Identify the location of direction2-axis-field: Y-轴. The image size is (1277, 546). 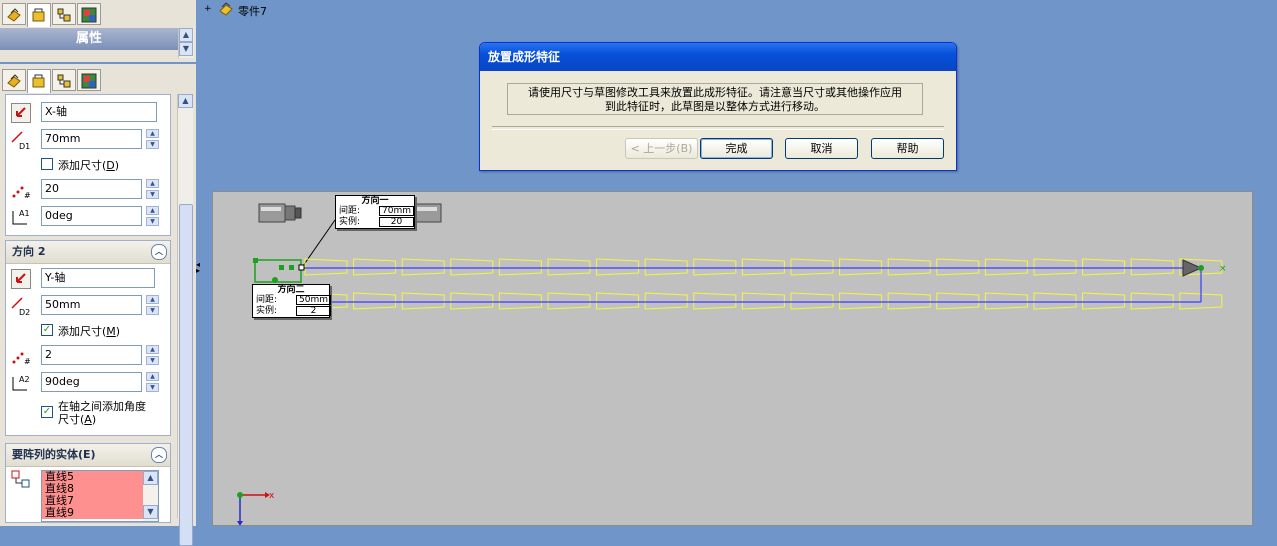
(98, 278).